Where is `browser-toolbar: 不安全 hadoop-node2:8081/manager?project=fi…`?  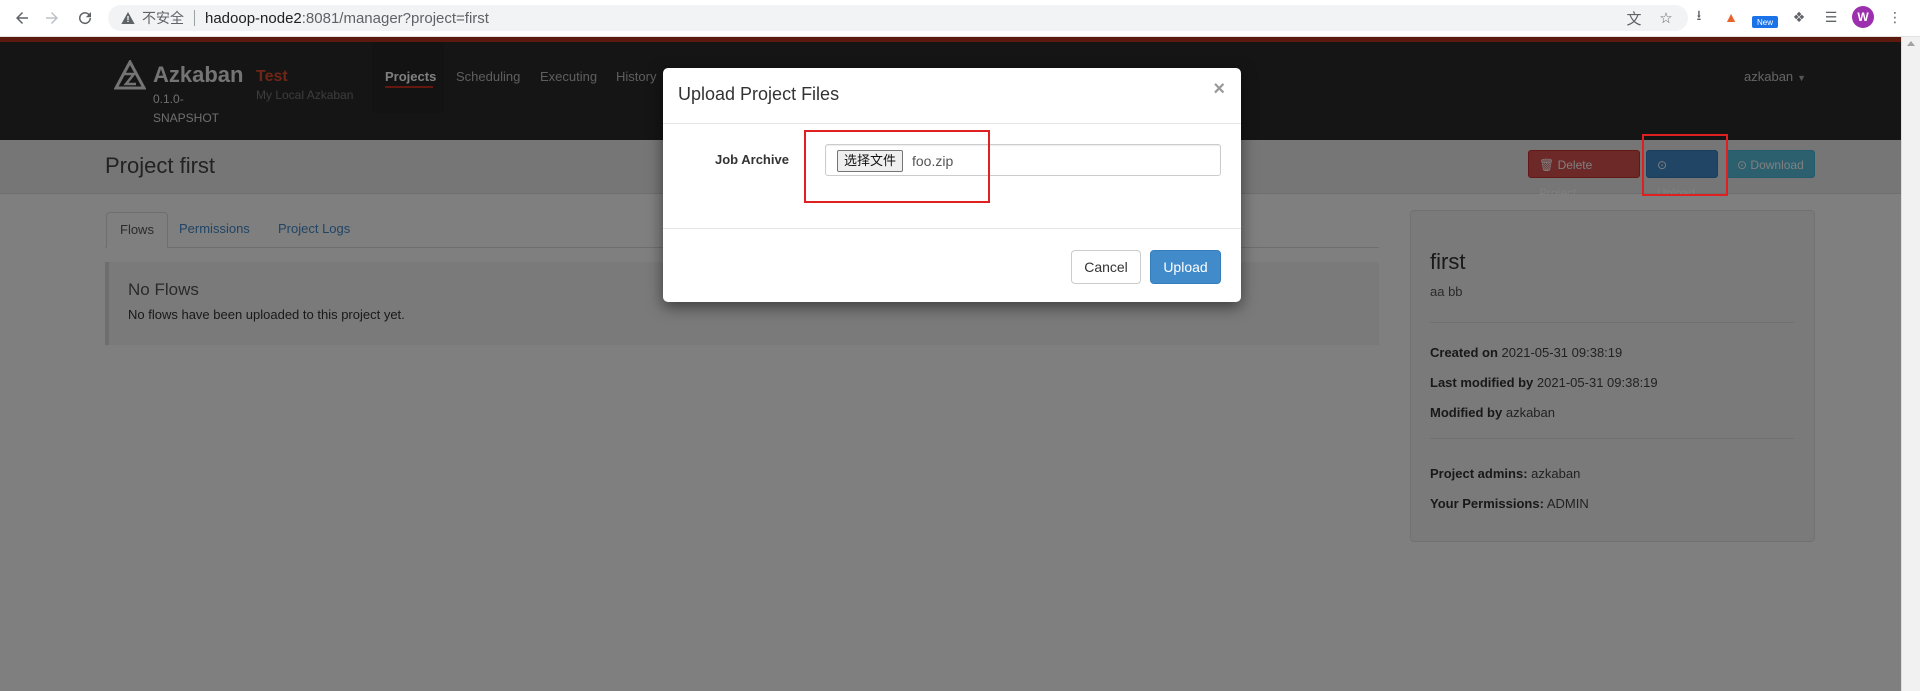 browser-toolbar: 不安全 hadoop-node2:8081/manager?project=fi… is located at coordinates (960, 18).